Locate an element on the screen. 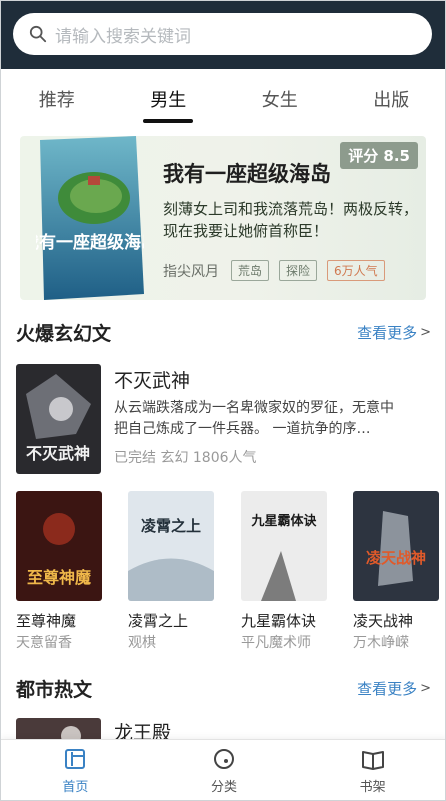  book-cover: 九星霸体诀 is located at coordinates (284, 546).